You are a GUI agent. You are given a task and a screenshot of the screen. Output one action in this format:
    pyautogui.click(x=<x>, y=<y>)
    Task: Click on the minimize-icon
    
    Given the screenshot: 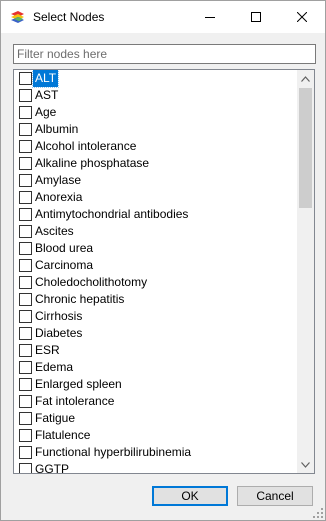 What is the action you would take?
    pyautogui.click(x=210, y=17)
    